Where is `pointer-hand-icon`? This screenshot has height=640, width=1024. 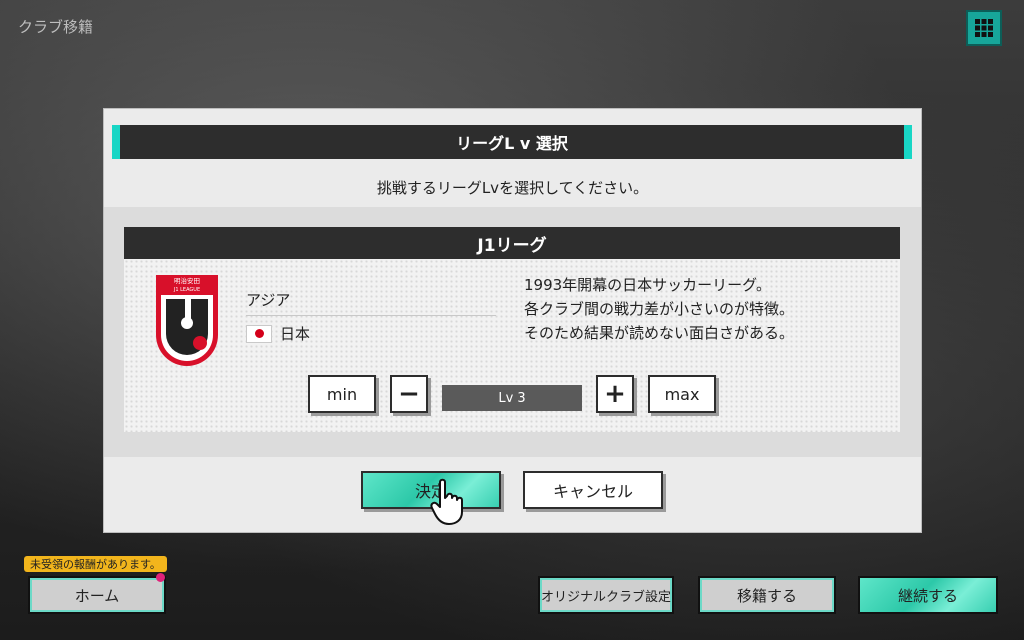
pointer-hand-icon is located at coordinates (446, 501).